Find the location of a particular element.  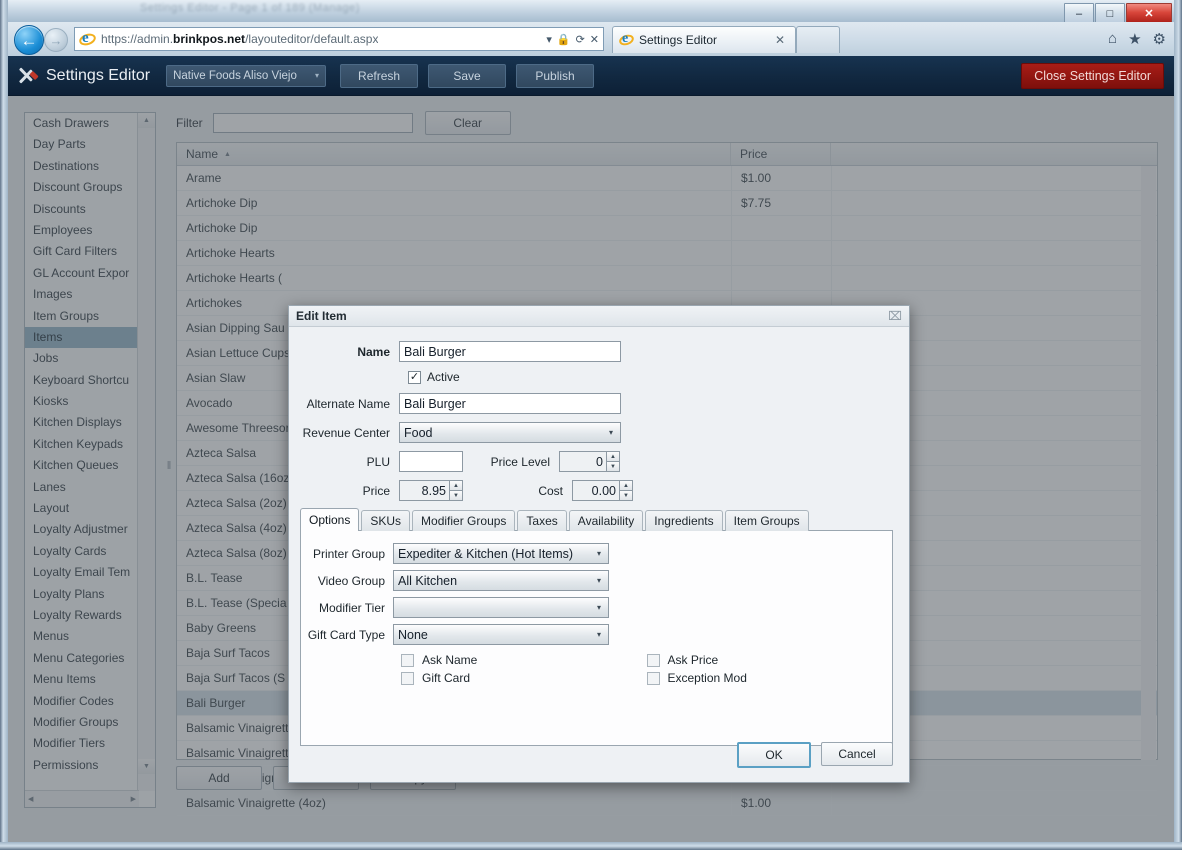

field-row-plu-price-level: PLU Price Level 0 ▲ ▼ is located at coordinates (597, 461).